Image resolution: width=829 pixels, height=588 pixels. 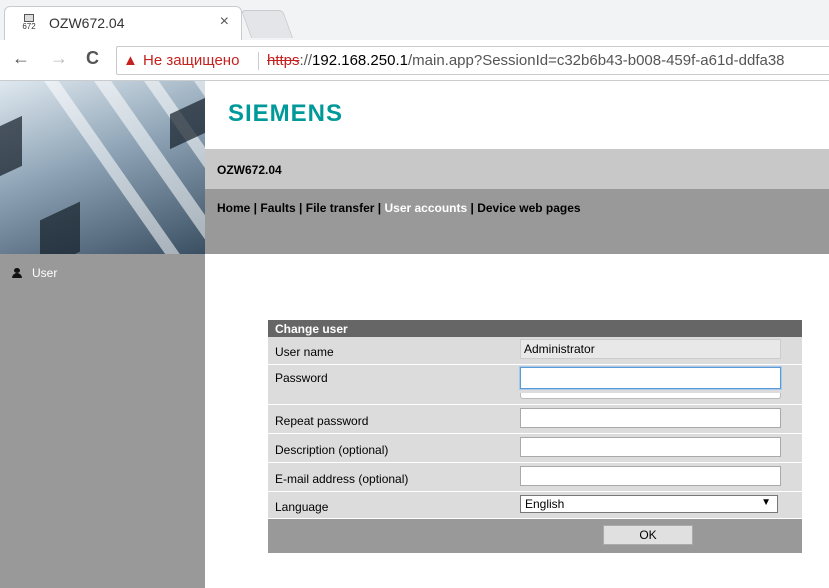 What do you see at coordinates (650, 476) in the screenshot?
I see `email-field` at bounding box center [650, 476].